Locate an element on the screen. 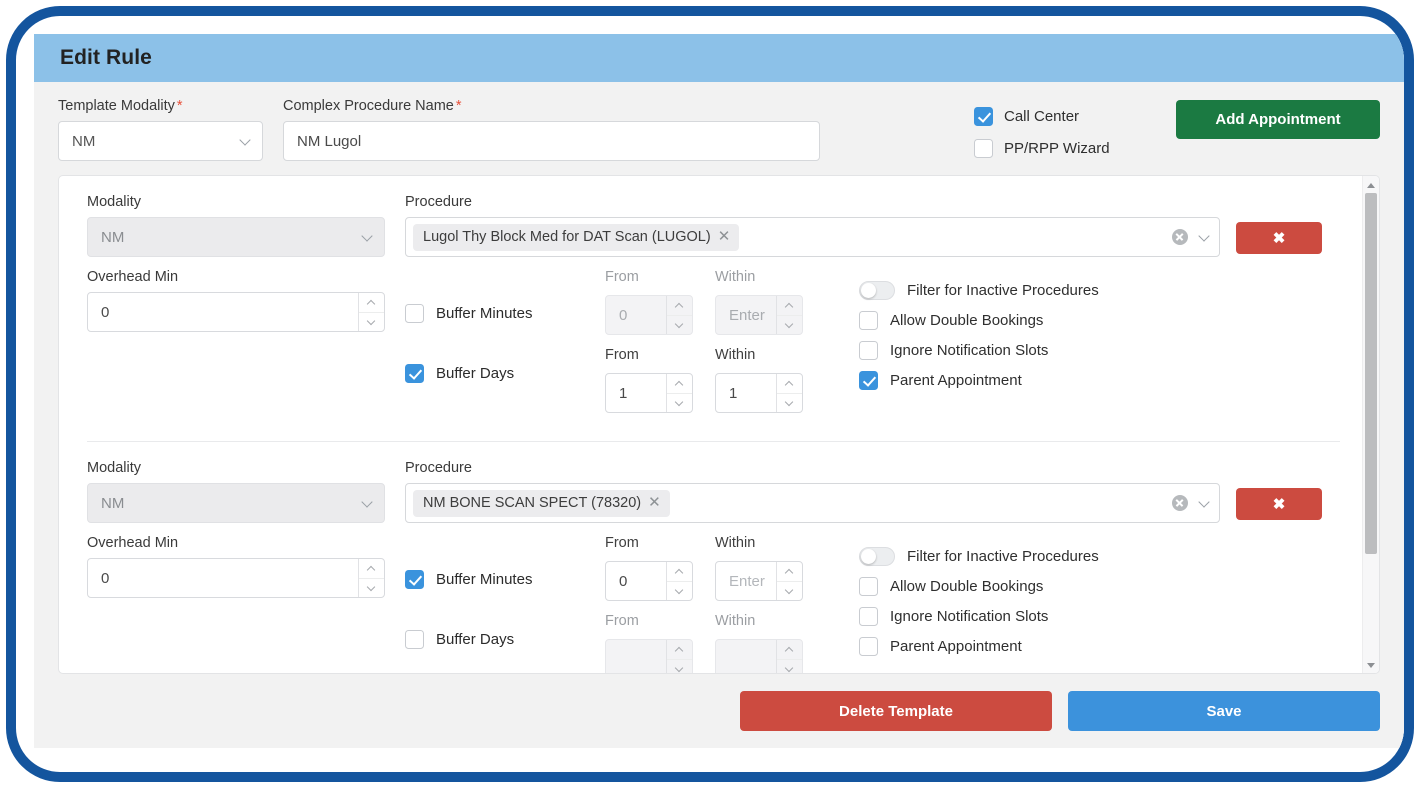 The width and height of the screenshot is (1420, 788). vertical-scrollbar is located at coordinates (1370, 424).